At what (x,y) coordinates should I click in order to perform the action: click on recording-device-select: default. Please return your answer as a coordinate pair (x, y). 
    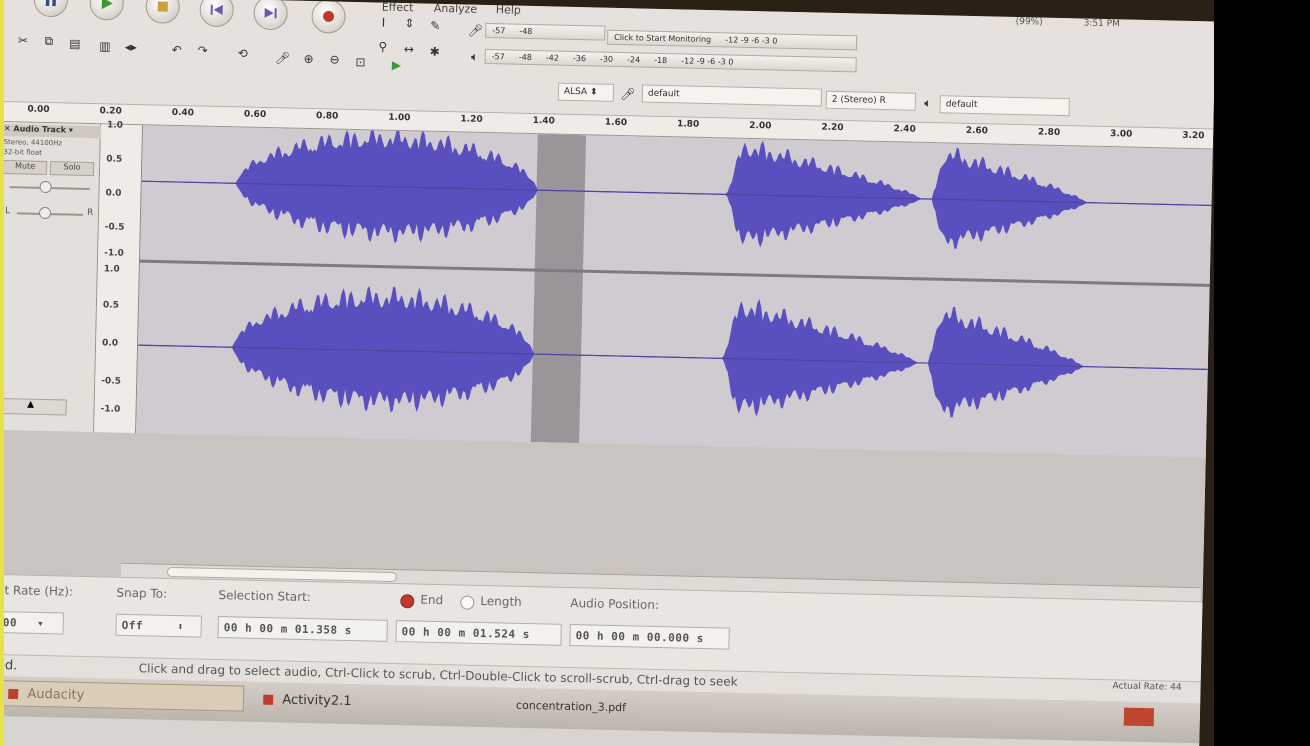
    Looking at the image, I should click on (732, 95).